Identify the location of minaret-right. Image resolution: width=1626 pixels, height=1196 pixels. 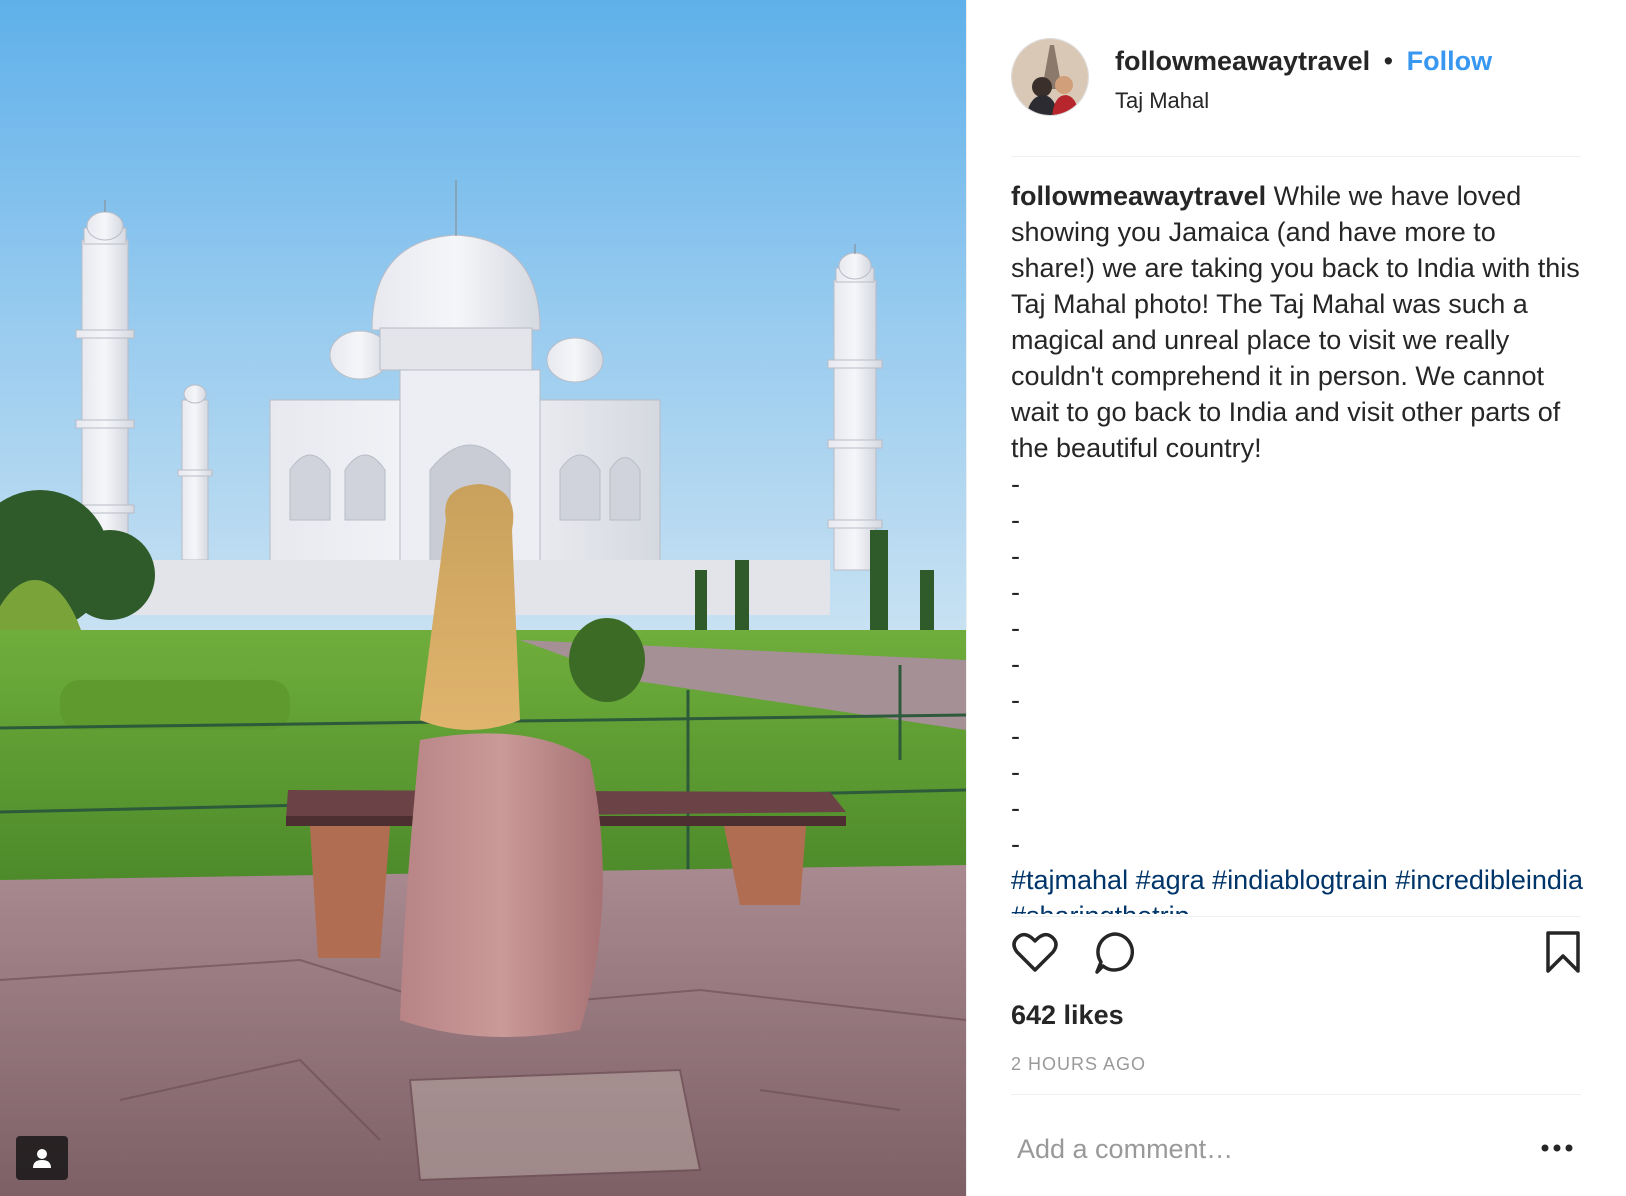
(855, 407).